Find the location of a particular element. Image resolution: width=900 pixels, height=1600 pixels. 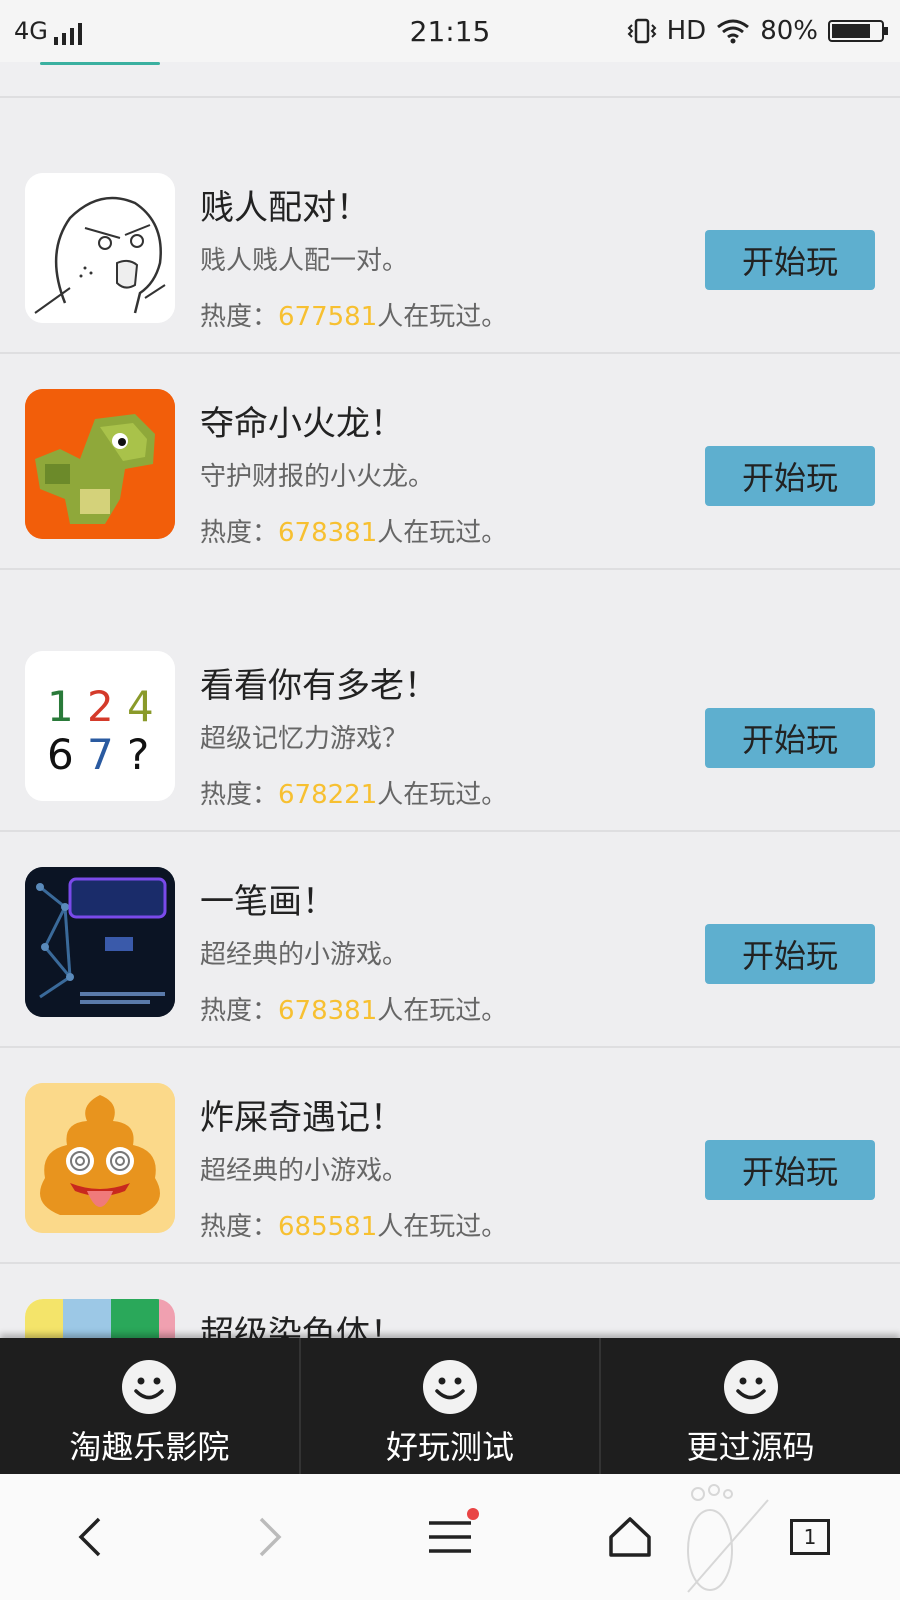

nav-label: 好玩测试 is located at coordinates (450, 1447).